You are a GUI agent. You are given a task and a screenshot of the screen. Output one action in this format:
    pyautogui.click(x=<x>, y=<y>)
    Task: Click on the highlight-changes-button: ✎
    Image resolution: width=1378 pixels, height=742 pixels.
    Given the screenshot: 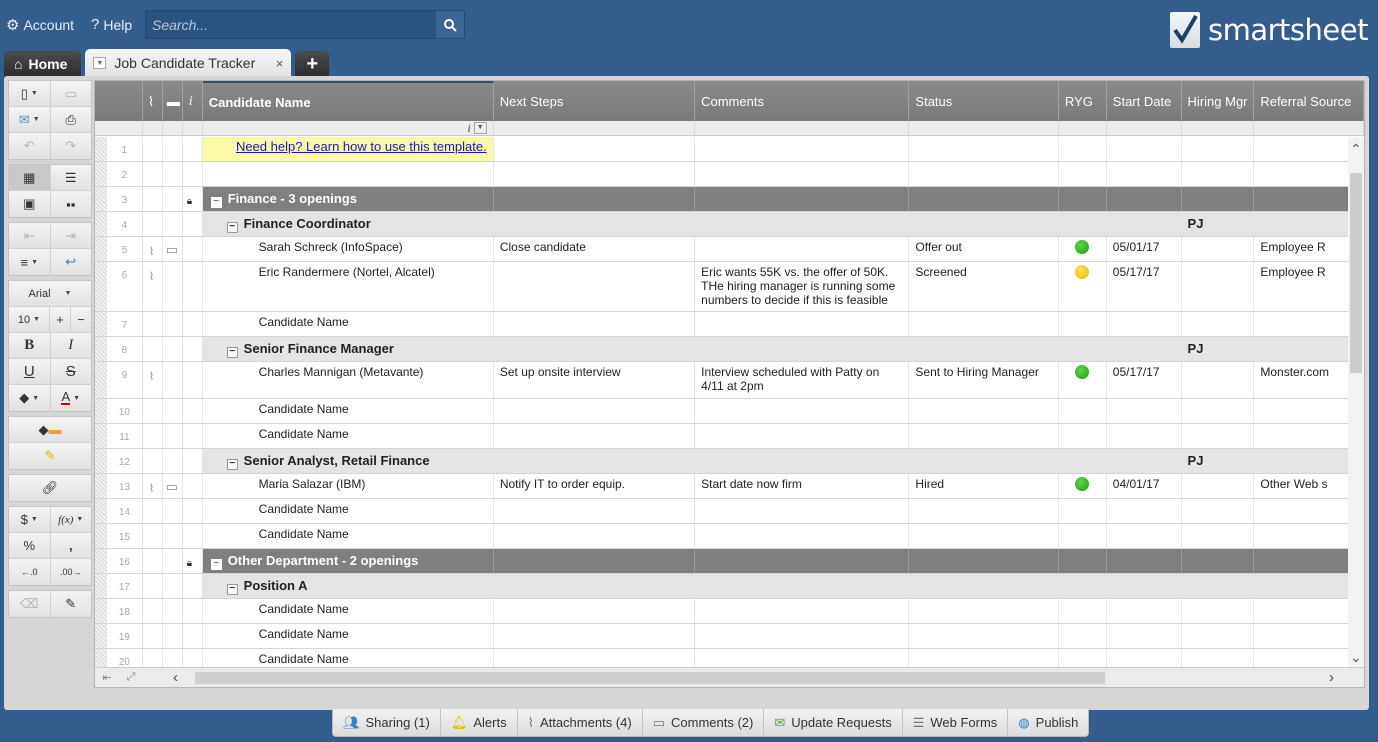 What is the action you would take?
    pyautogui.click(x=50, y=456)
    